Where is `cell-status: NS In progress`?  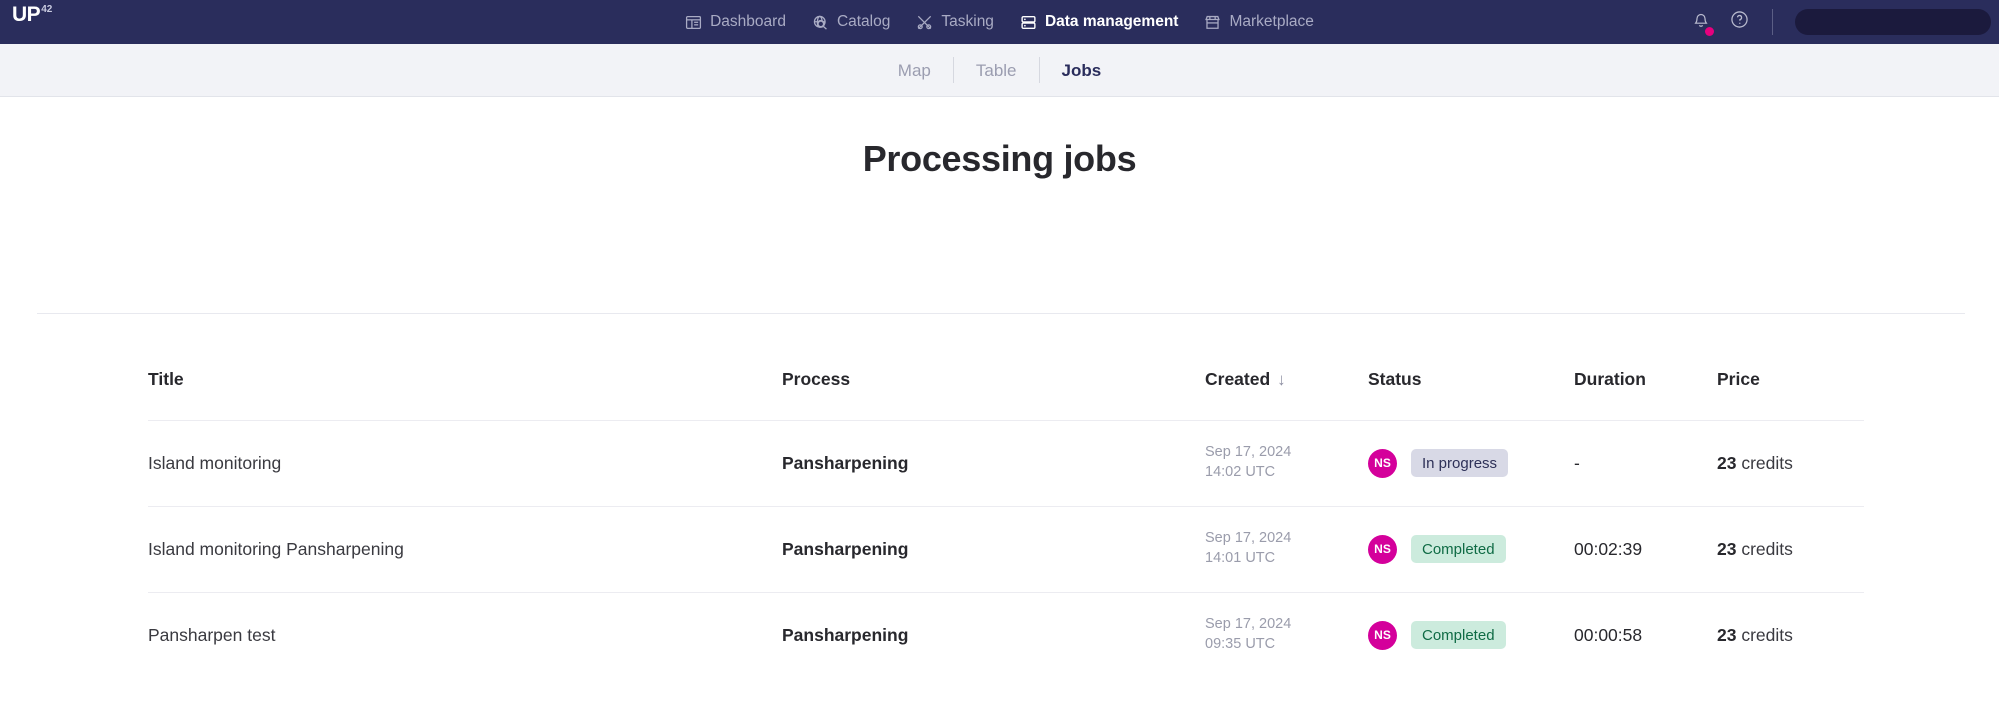 cell-status: NS In progress is located at coordinates (1471, 463).